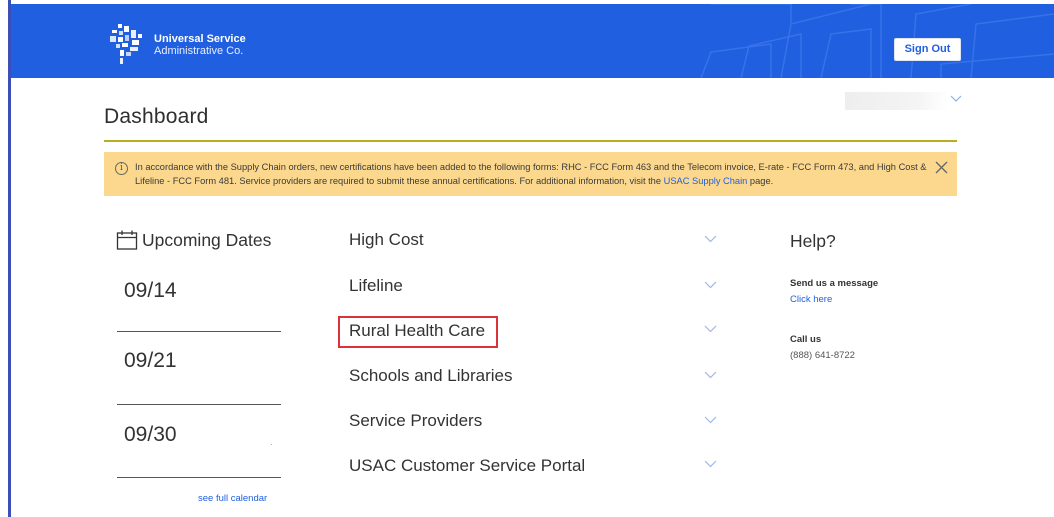 The width and height of the screenshot is (1054, 517). Describe the element at coordinates (706, 181) in the screenshot. I see `usac-supply-chain-link: USAC Supply Chain` at that location.